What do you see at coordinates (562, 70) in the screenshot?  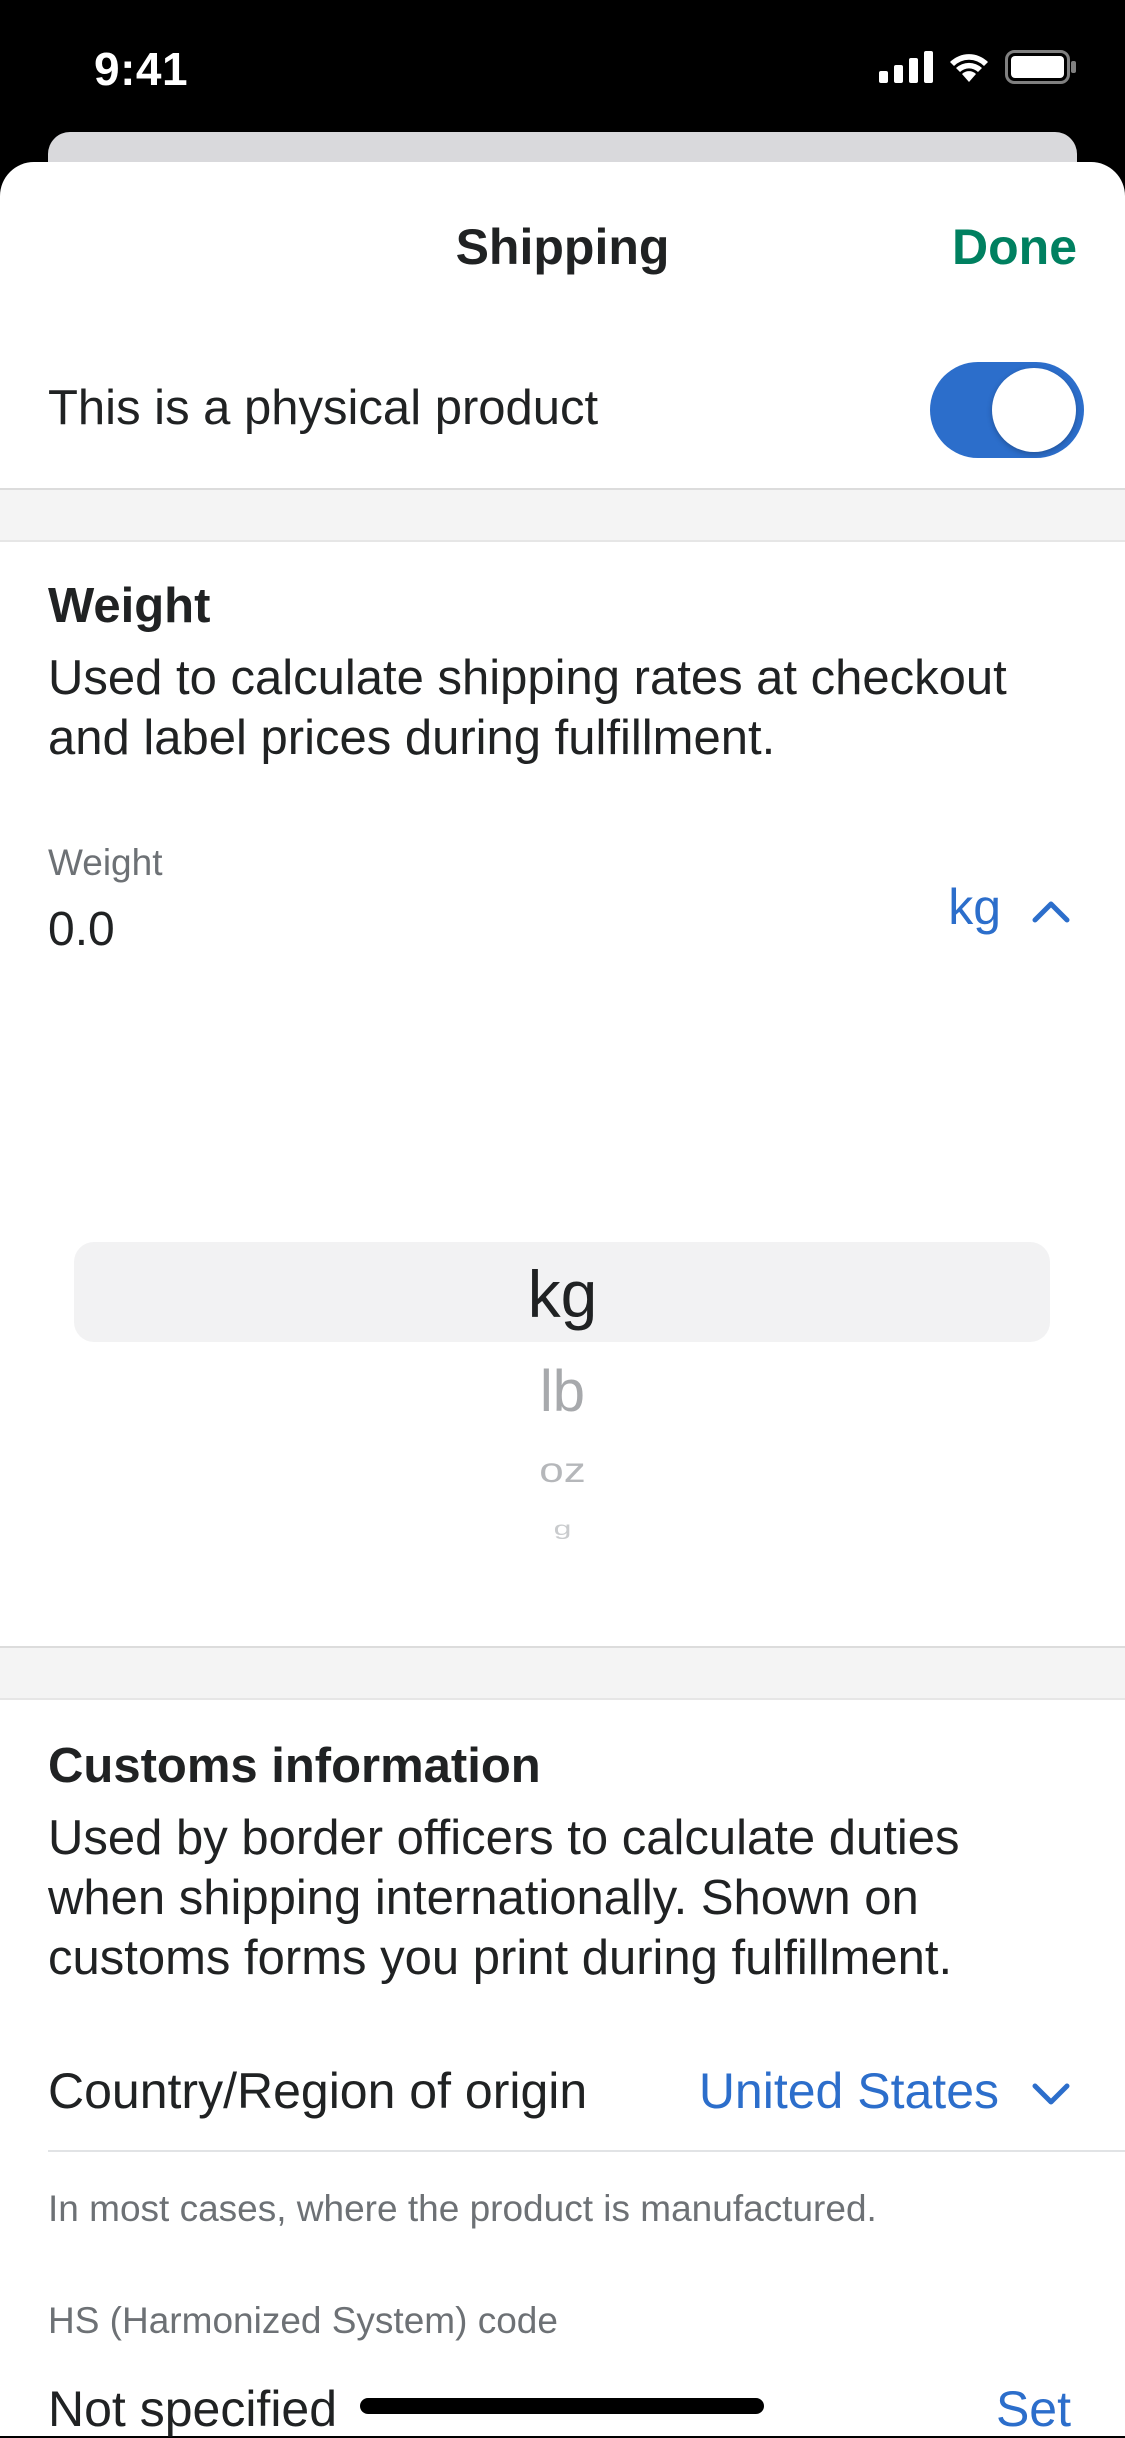 I see `status-bar: 9:41` at bounding box center [562, 70].